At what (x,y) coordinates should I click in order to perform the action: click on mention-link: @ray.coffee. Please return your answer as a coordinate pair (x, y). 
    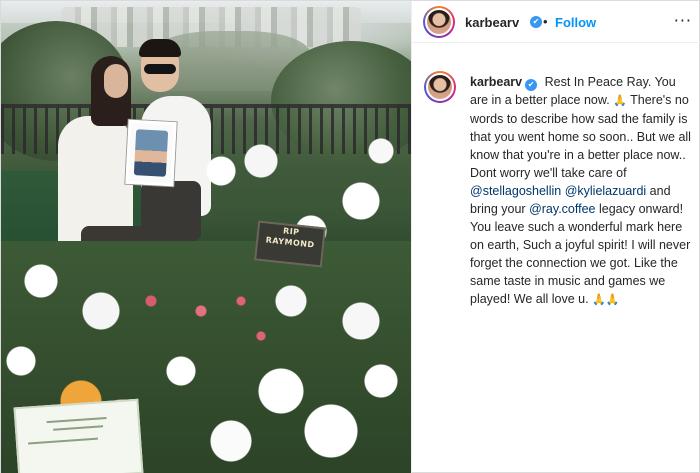
    Looking at the image, I should click on (562, 209).